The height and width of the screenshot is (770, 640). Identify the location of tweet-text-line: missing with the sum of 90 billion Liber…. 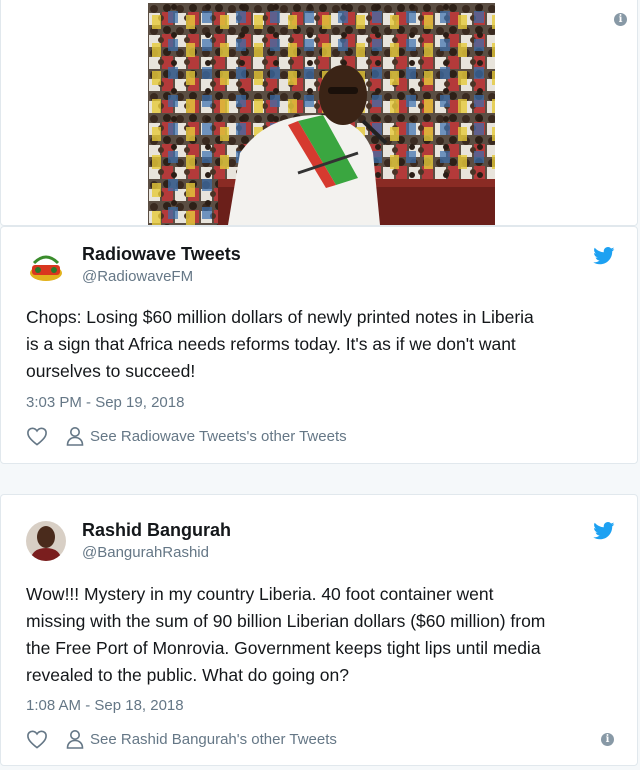
(286, 621).